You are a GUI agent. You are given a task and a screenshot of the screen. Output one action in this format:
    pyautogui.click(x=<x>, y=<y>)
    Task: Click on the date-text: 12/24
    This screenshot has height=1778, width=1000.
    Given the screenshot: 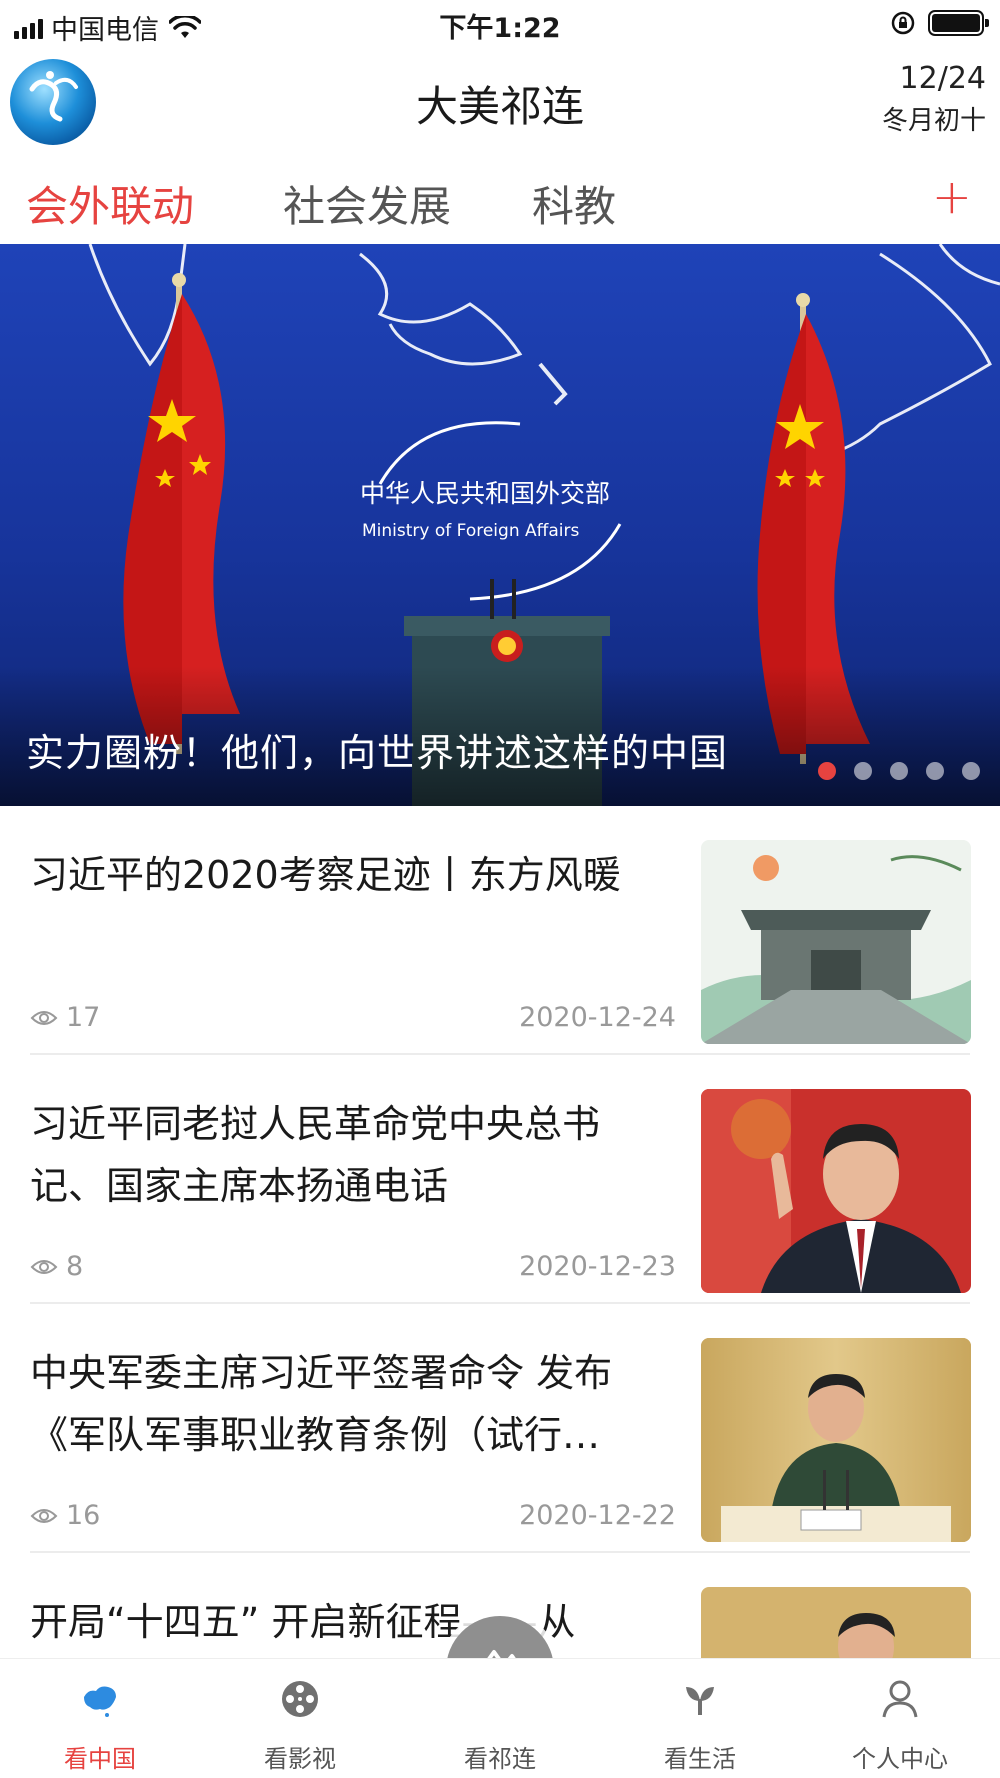 What is the action you would take?
    pyautogui.click(x=942, y=78)
    